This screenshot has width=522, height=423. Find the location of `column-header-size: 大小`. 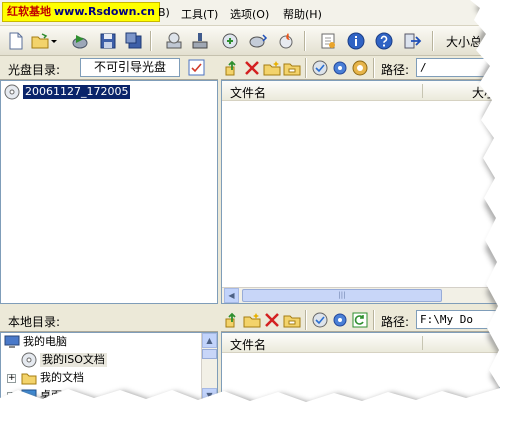

column-header-size: 大小 is located at coordinates (484, 92).